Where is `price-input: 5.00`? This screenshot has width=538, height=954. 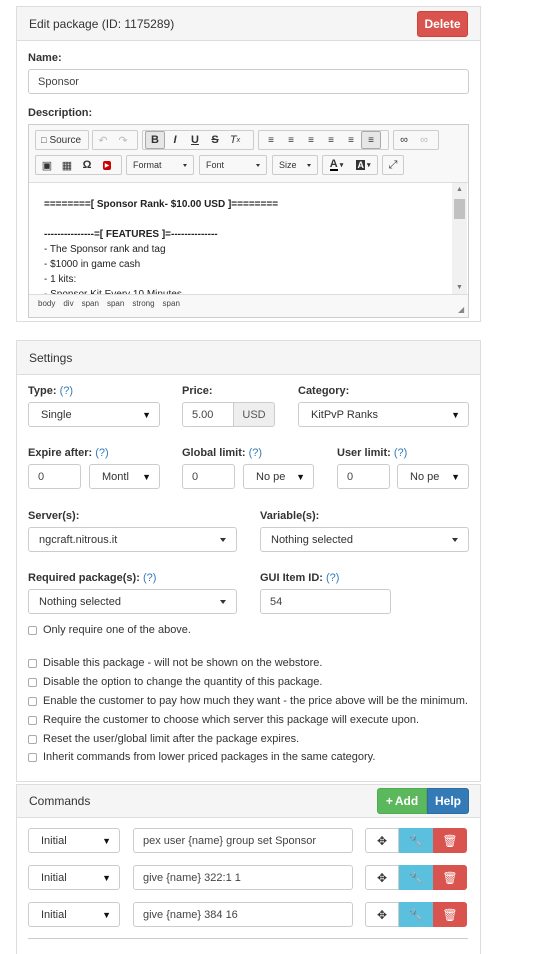
price-input: 5.00 is located at coordinates (208, 414).